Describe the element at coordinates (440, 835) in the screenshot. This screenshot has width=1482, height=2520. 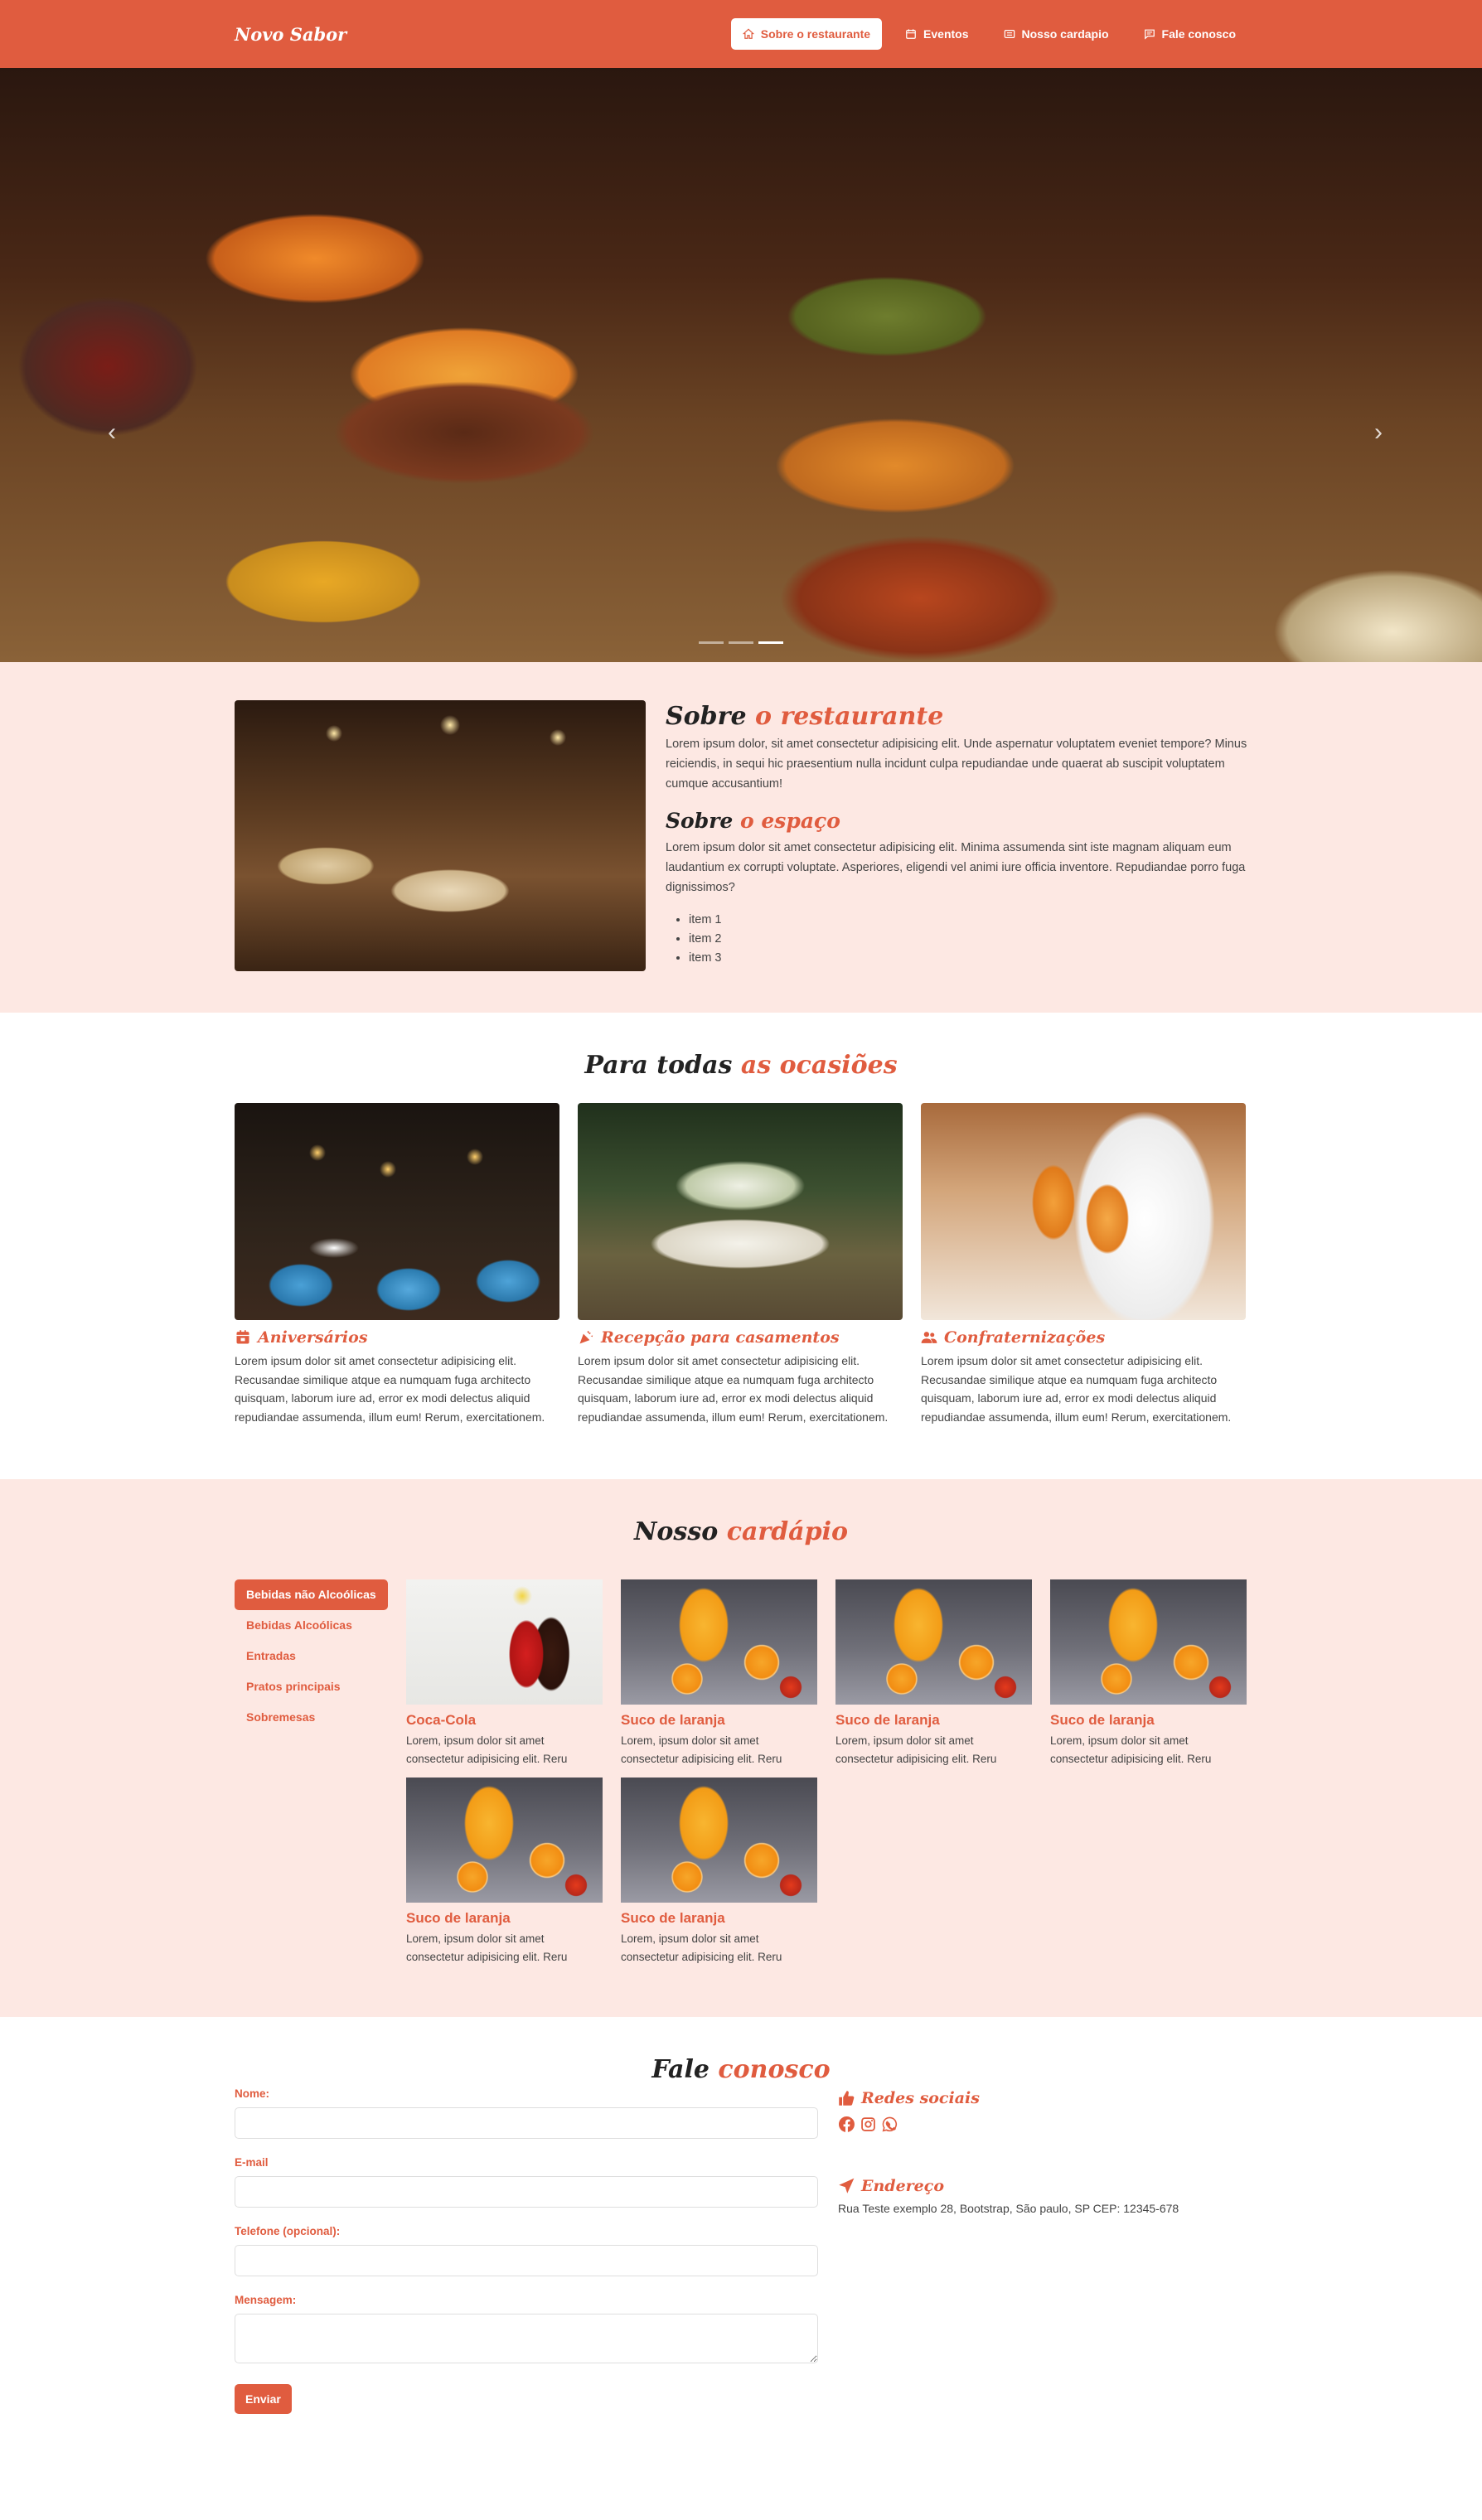
I see `restaurant-interior-image` at that location.